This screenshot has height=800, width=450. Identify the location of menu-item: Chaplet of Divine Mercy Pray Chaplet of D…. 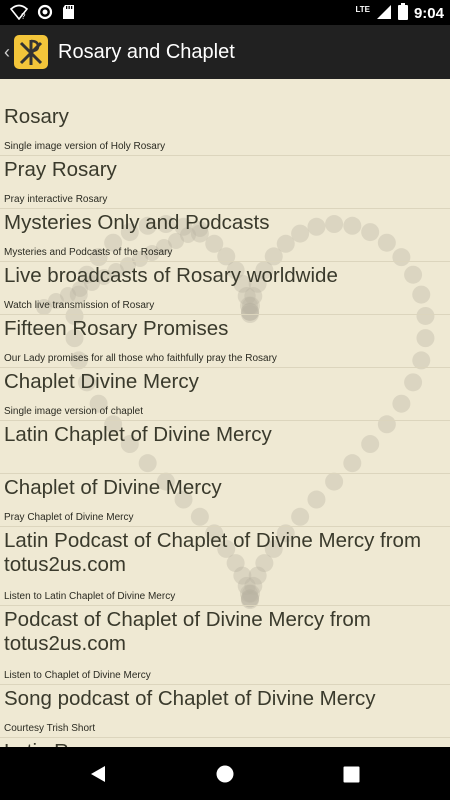
(225, 500).